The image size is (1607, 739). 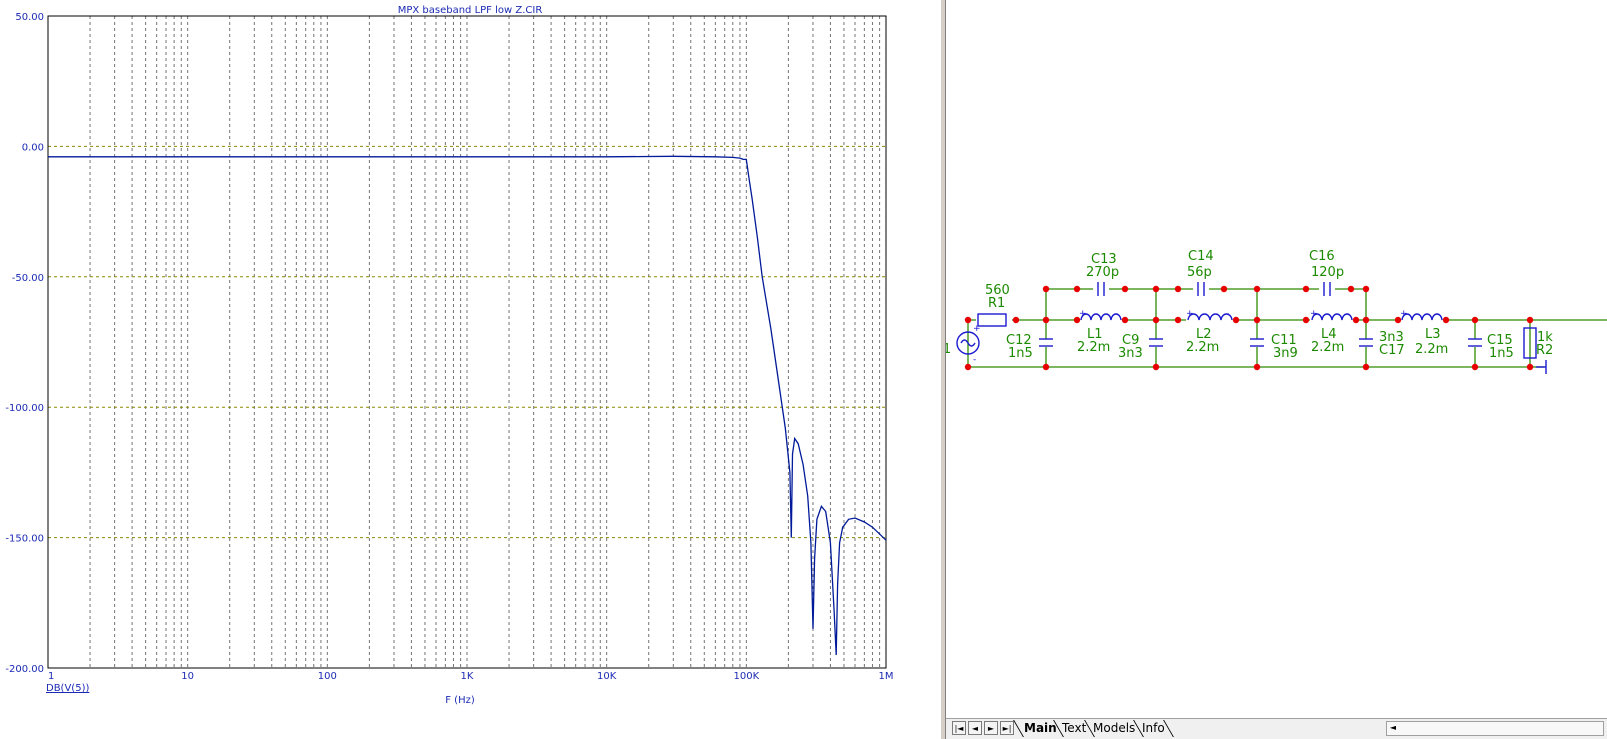 I want to click on y-tick-label: -200.00, so click(x=24, y=669).